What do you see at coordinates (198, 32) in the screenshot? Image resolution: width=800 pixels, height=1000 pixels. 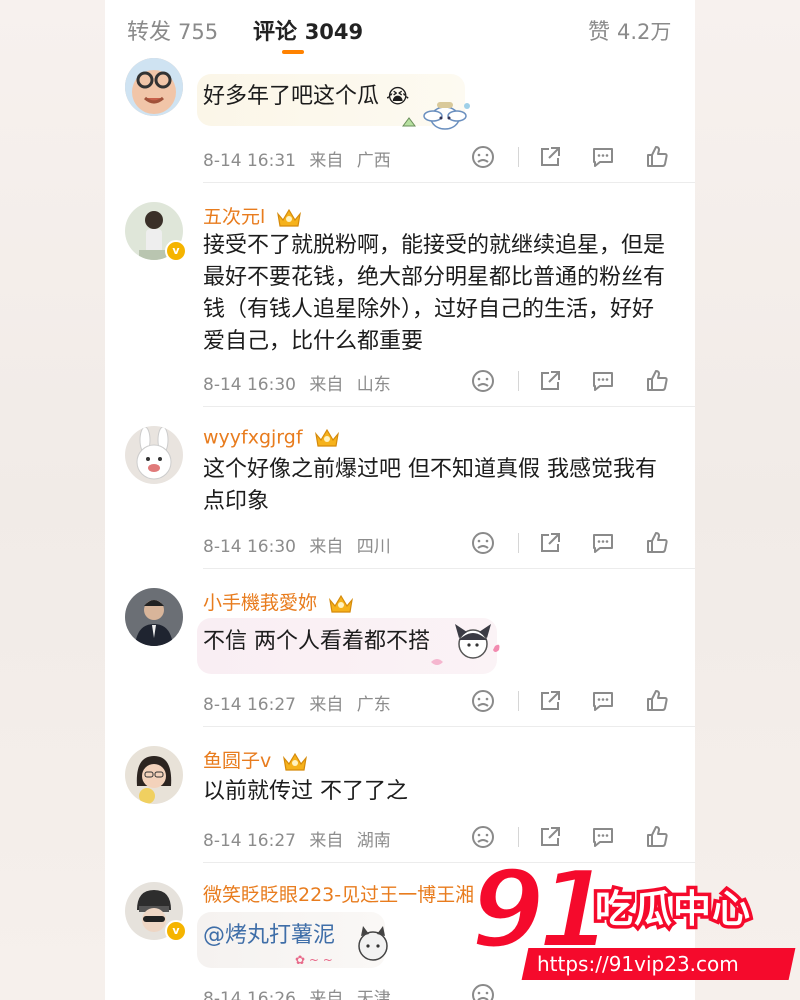 I see `tab-repost-count: 755` at bounding box center [198, 32].